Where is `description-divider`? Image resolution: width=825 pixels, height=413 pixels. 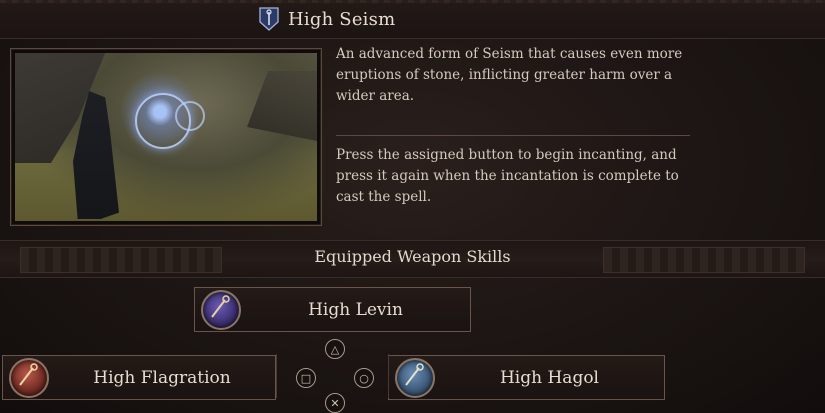 description-divider is located at coordinates (513, 135).